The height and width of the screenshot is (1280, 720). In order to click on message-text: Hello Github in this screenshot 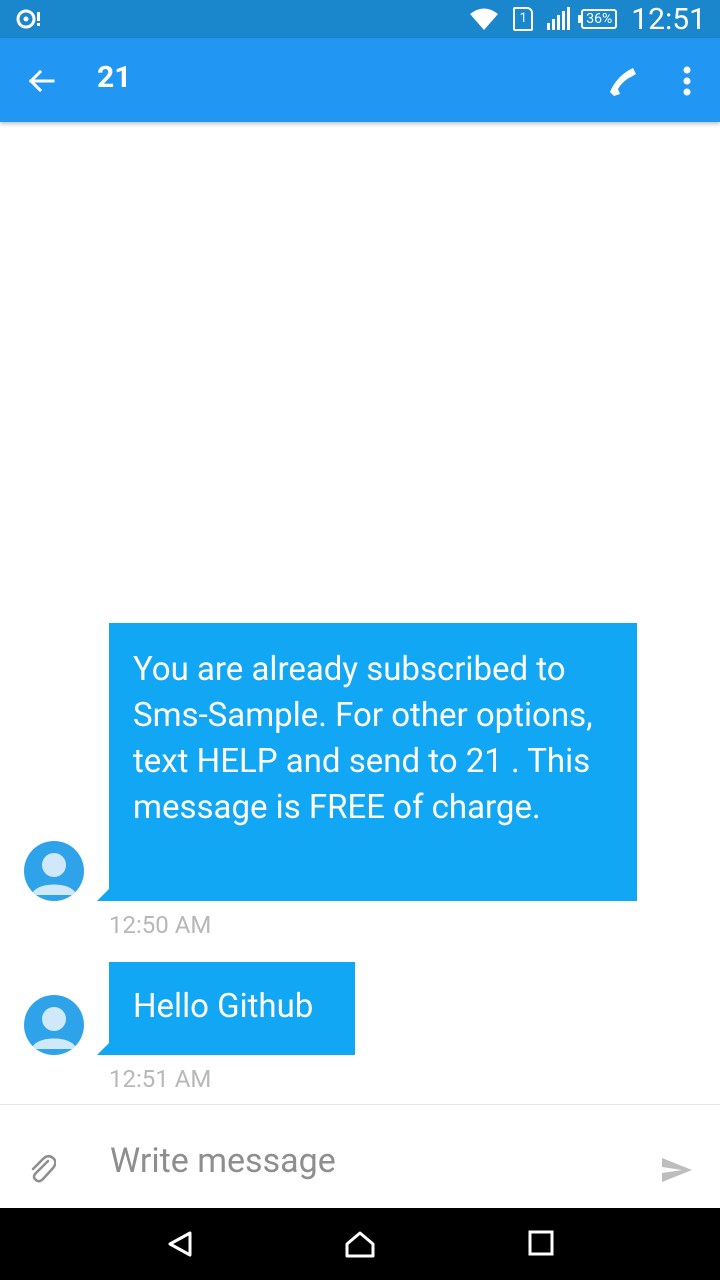, I will do `click(223, 1006)`.